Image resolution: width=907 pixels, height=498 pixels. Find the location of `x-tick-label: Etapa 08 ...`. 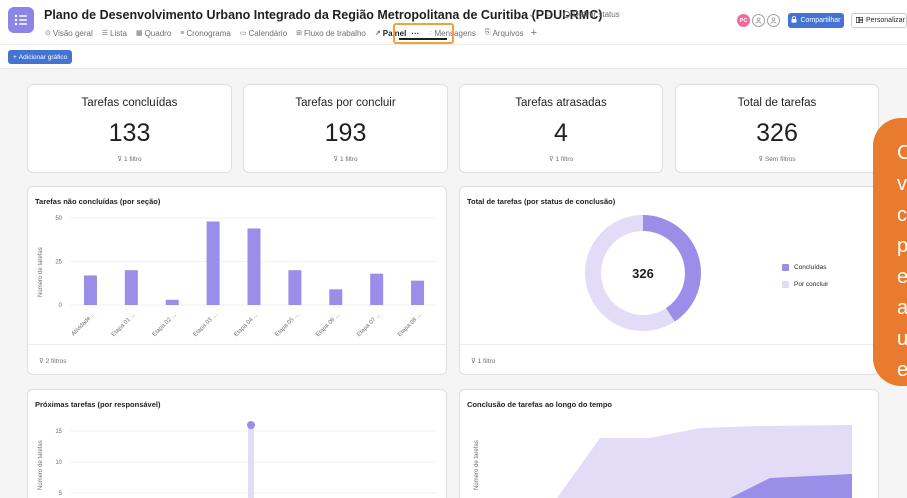

x-tick-label: Etapa 08 ... is located at coordinates (410, 324).